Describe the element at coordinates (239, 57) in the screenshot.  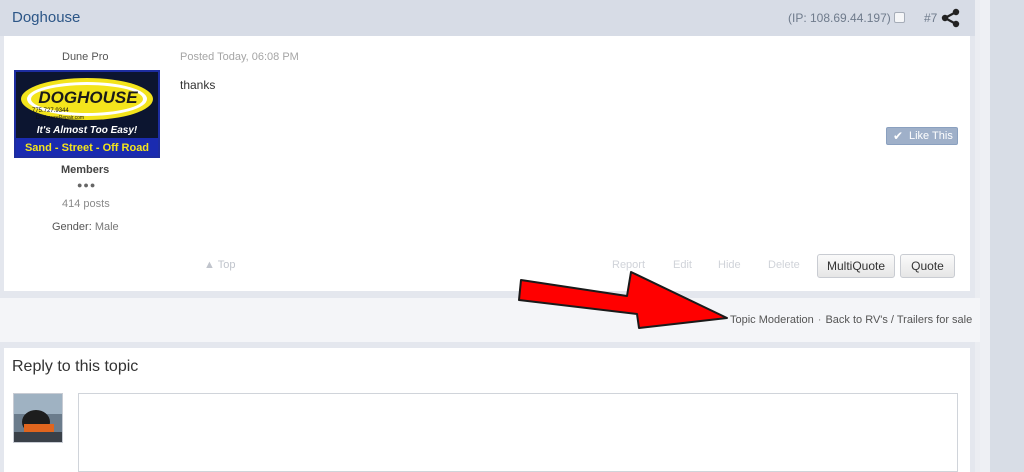
I see `post-date: Posted Today, 06:08 PM` at that location.